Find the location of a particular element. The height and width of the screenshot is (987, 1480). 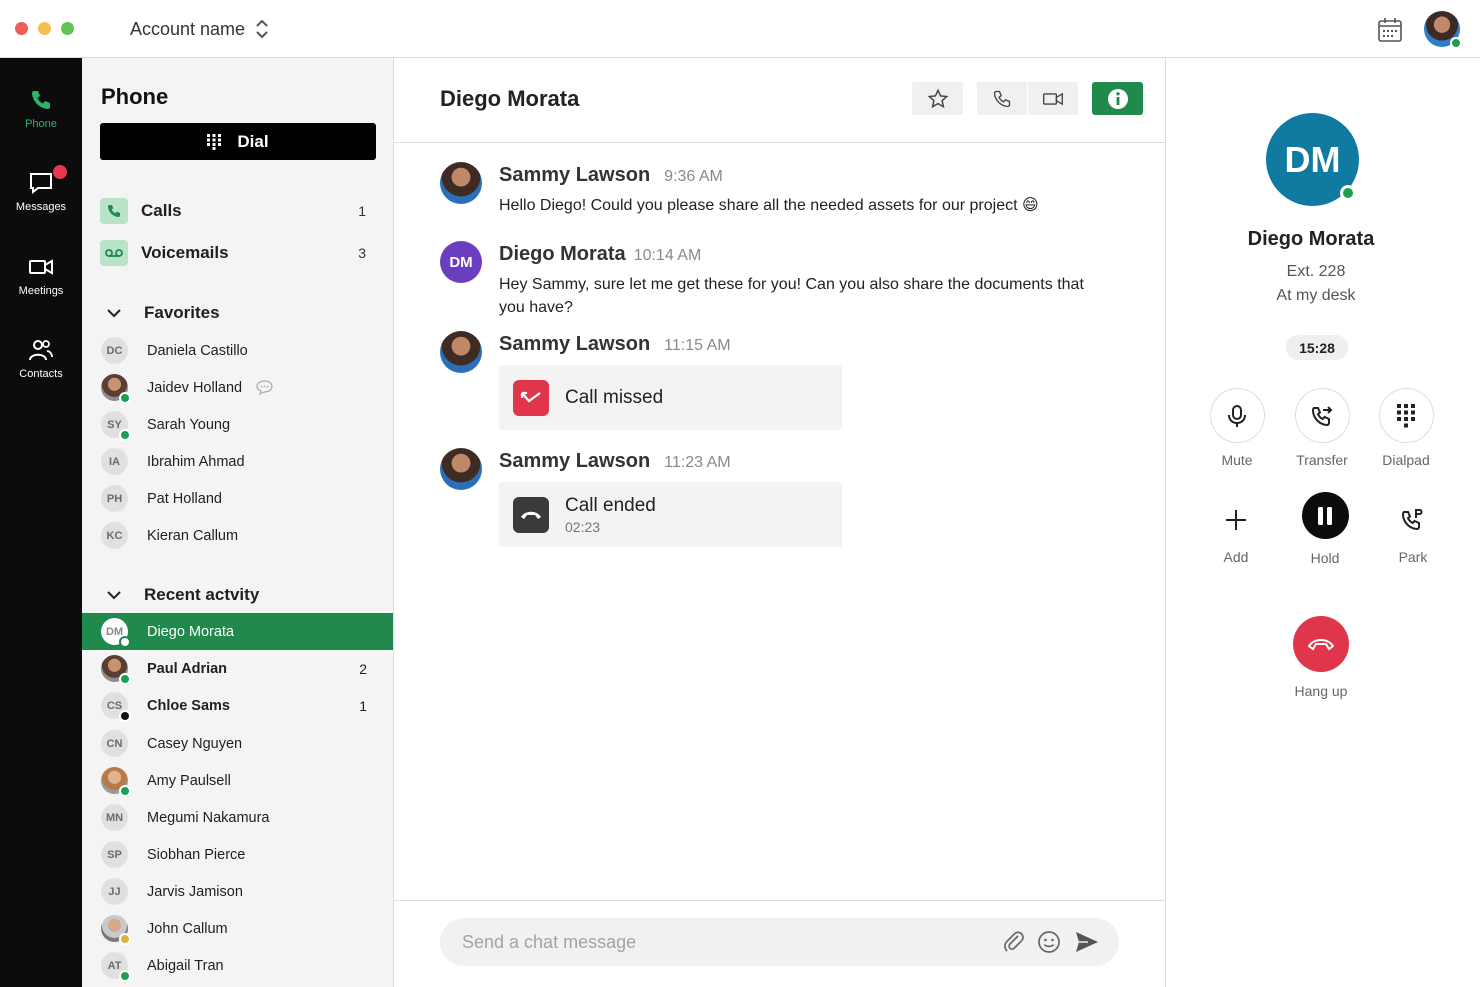

recent-contact-selected: DM Diego Morata is located at coordinates (237, 631).